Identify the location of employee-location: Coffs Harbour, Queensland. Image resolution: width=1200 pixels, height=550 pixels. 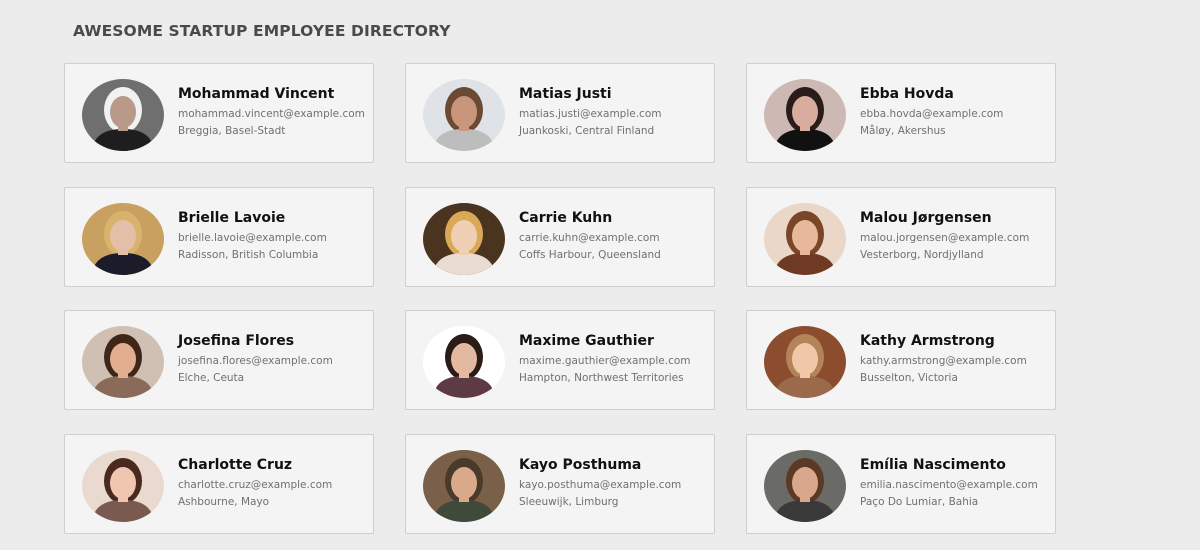
(590, 254).